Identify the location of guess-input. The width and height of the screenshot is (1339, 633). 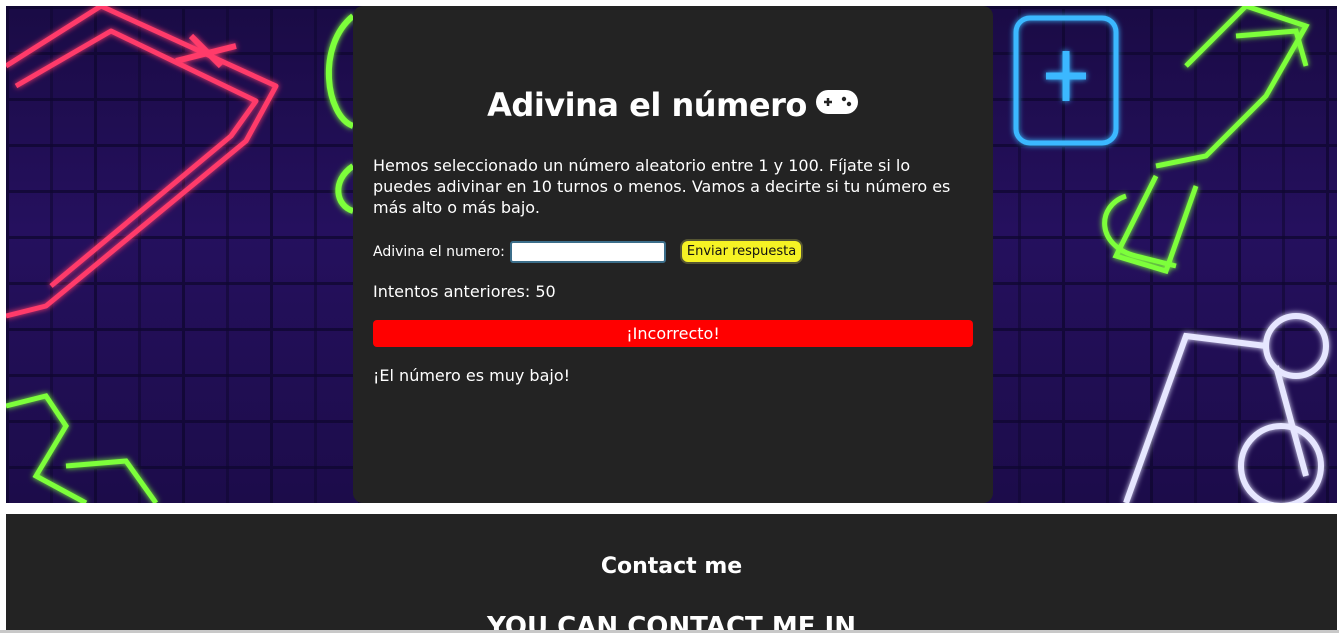
(587, 251).